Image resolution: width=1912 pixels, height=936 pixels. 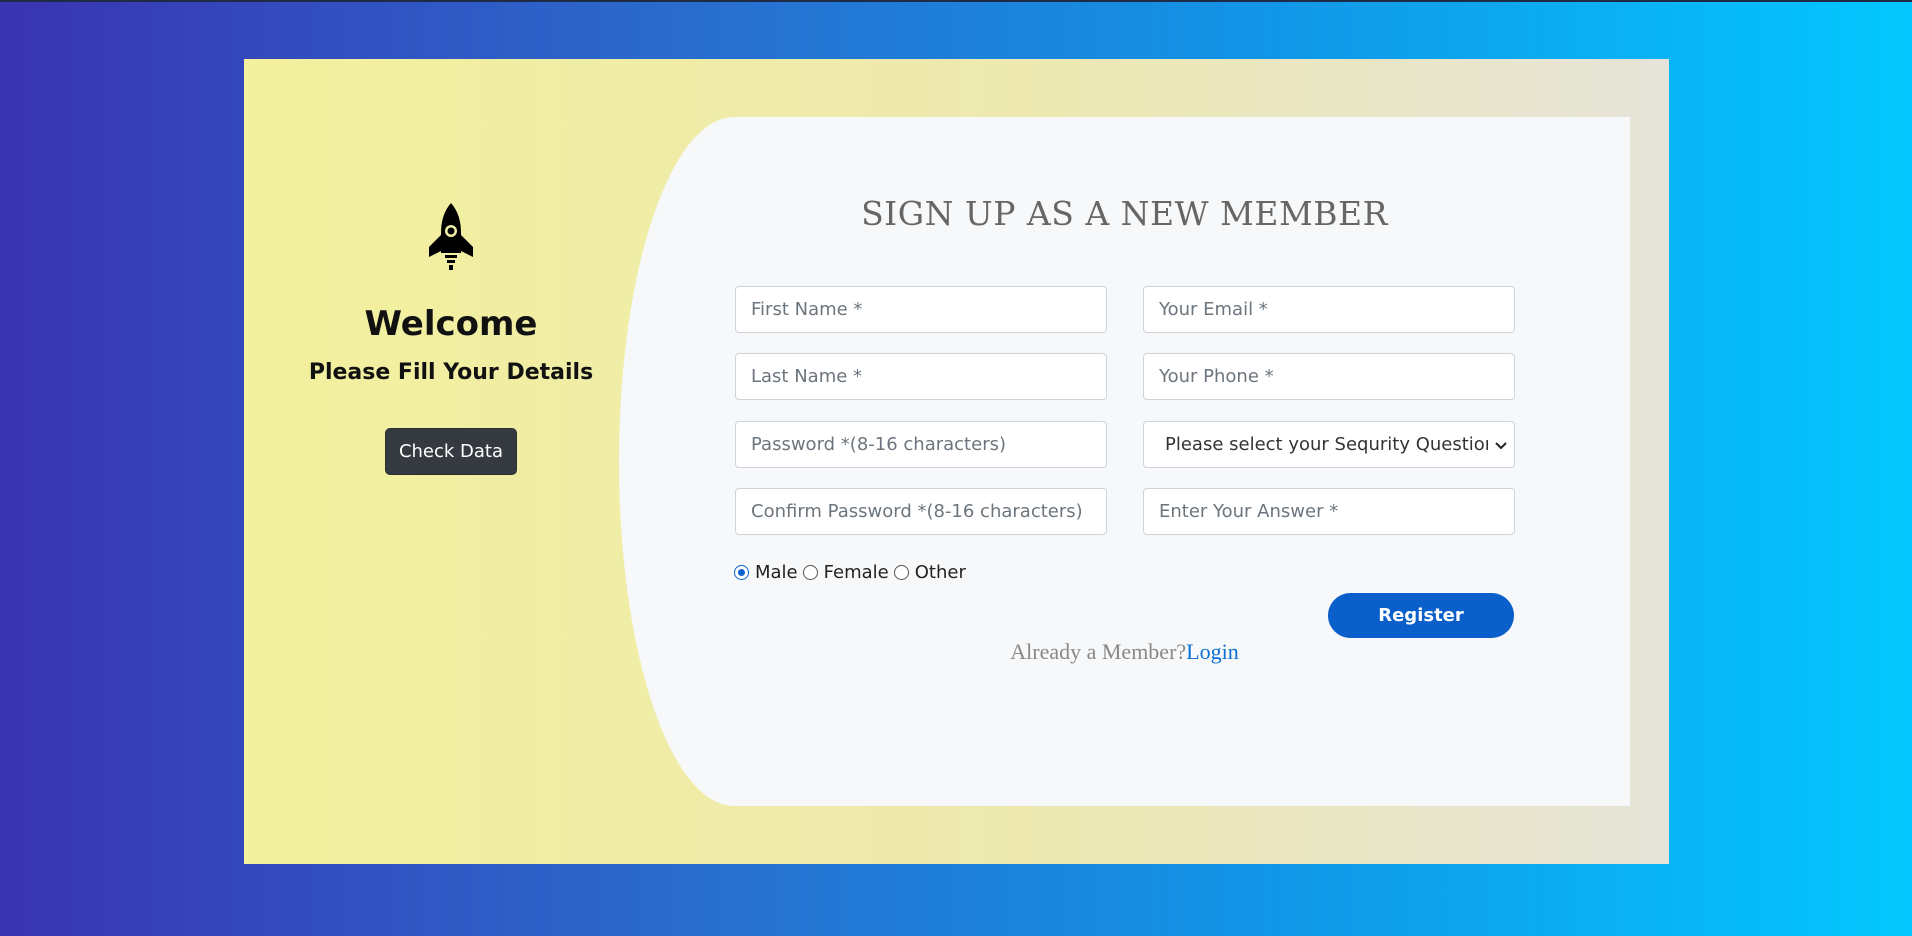 I want to click on gender-option-female: Female, so click(x=847, y=572).